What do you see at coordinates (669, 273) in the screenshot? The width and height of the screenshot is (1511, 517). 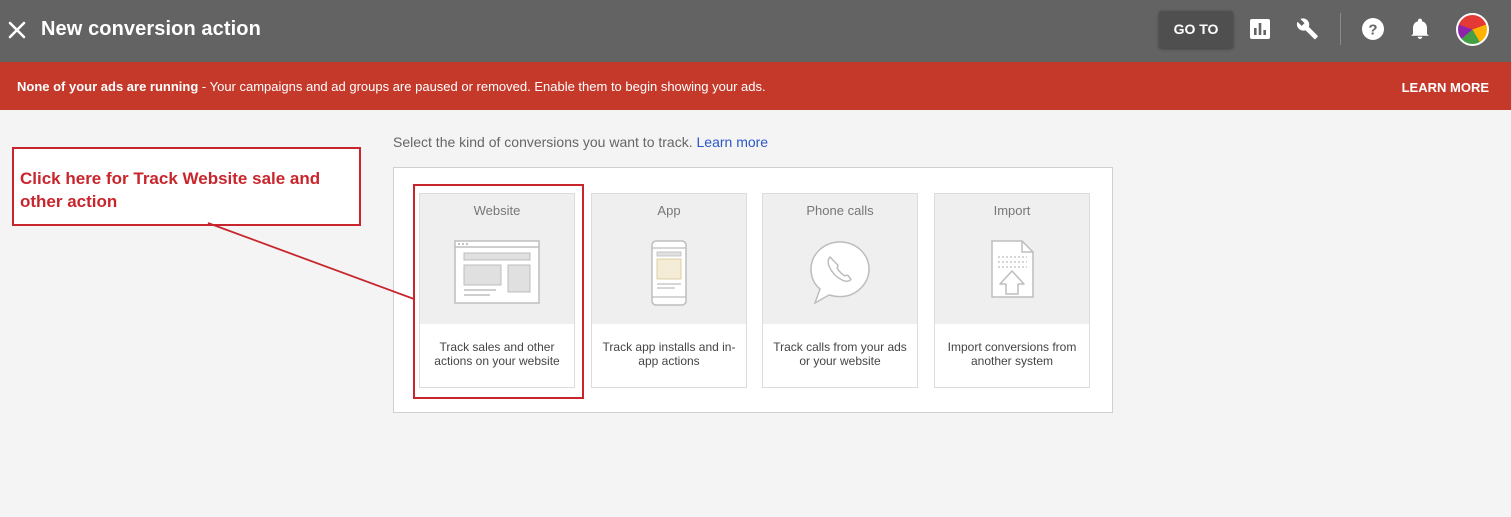 I see `phone-app-icon` at bounding box center [669, 273].